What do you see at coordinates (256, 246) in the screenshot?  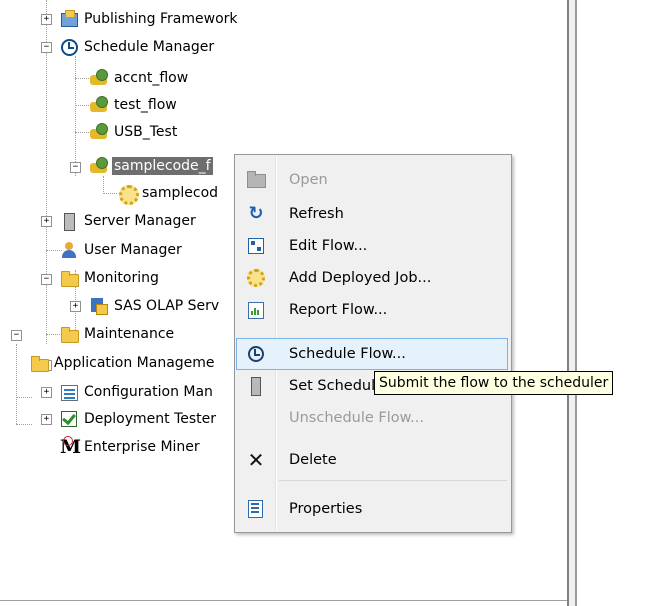 I see `edit-flow-icon` at bounding box center [256, 246].